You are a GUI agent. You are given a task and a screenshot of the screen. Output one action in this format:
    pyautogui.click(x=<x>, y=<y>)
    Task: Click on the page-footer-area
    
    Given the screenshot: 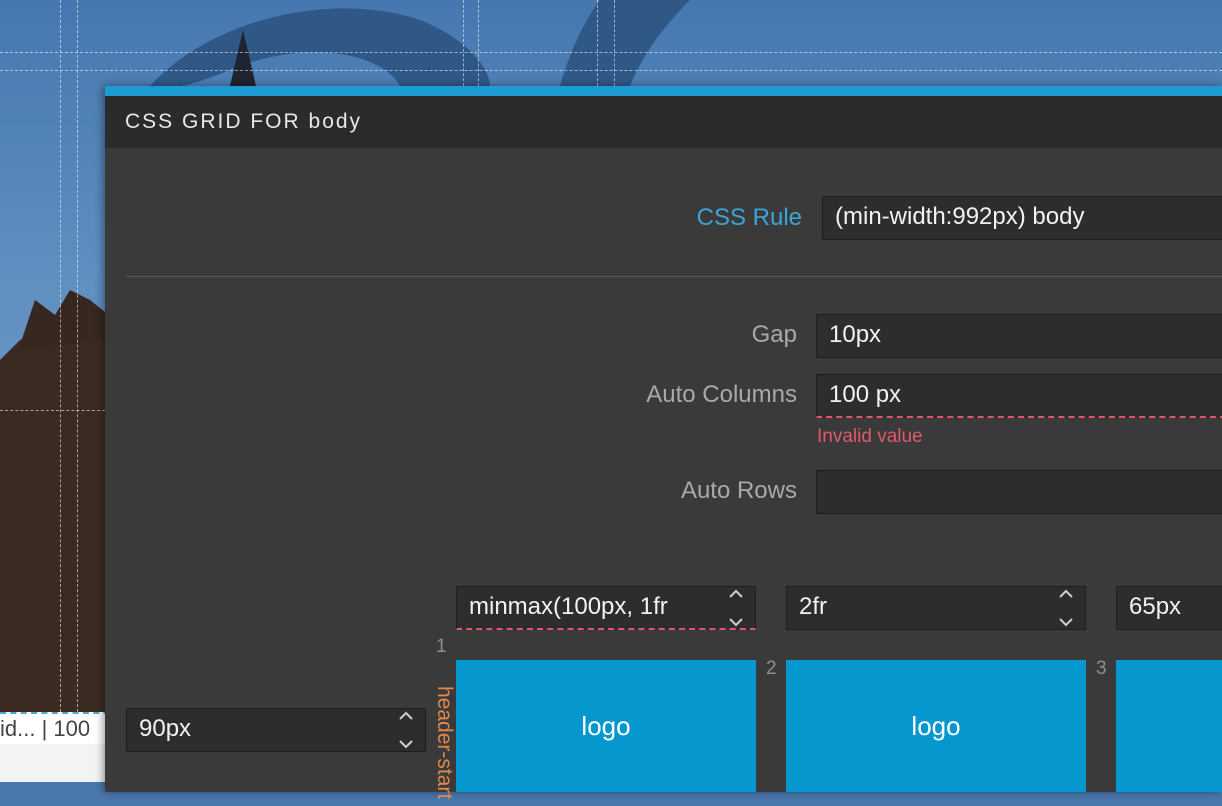 What is the action you would take?
    pyautogui.click(x=60, y=763)
    